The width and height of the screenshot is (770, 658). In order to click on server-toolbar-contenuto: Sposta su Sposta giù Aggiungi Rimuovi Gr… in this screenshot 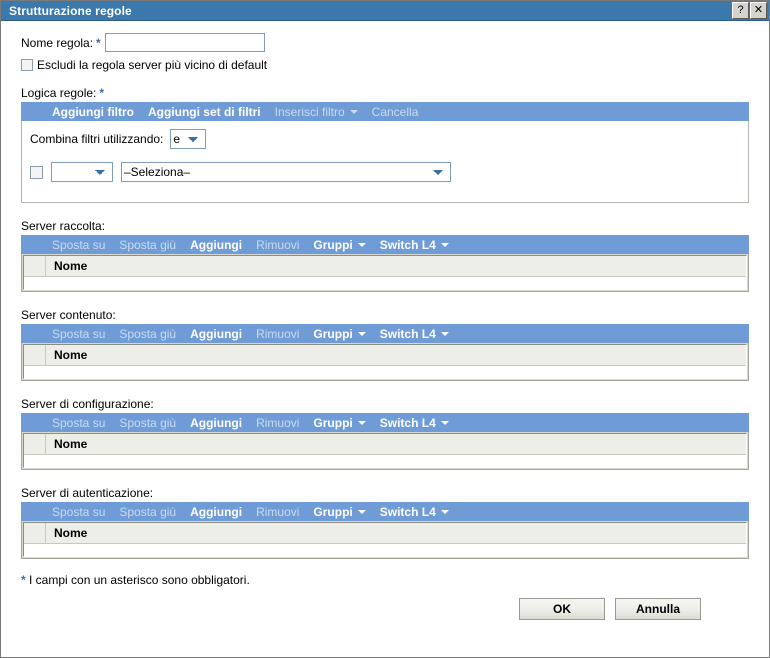, I will do `click(385, 333)`.